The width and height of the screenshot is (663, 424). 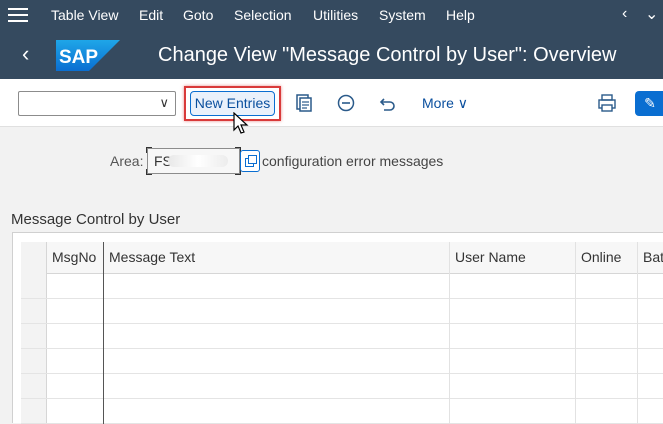 I want to click on hamburger-menu-icon, so click(x=18, y=15).